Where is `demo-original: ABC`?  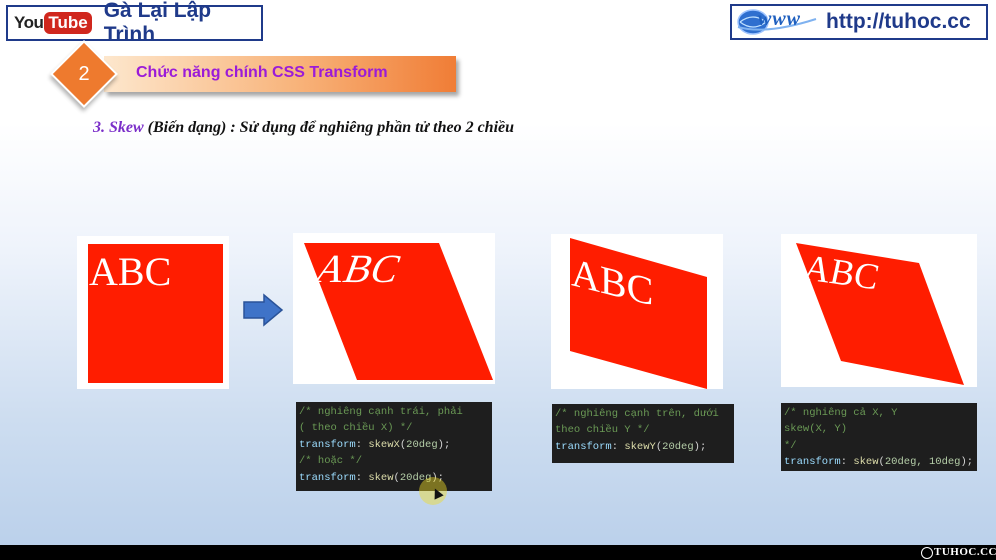
demo-original: ABC is located at coordinates (153, 312).